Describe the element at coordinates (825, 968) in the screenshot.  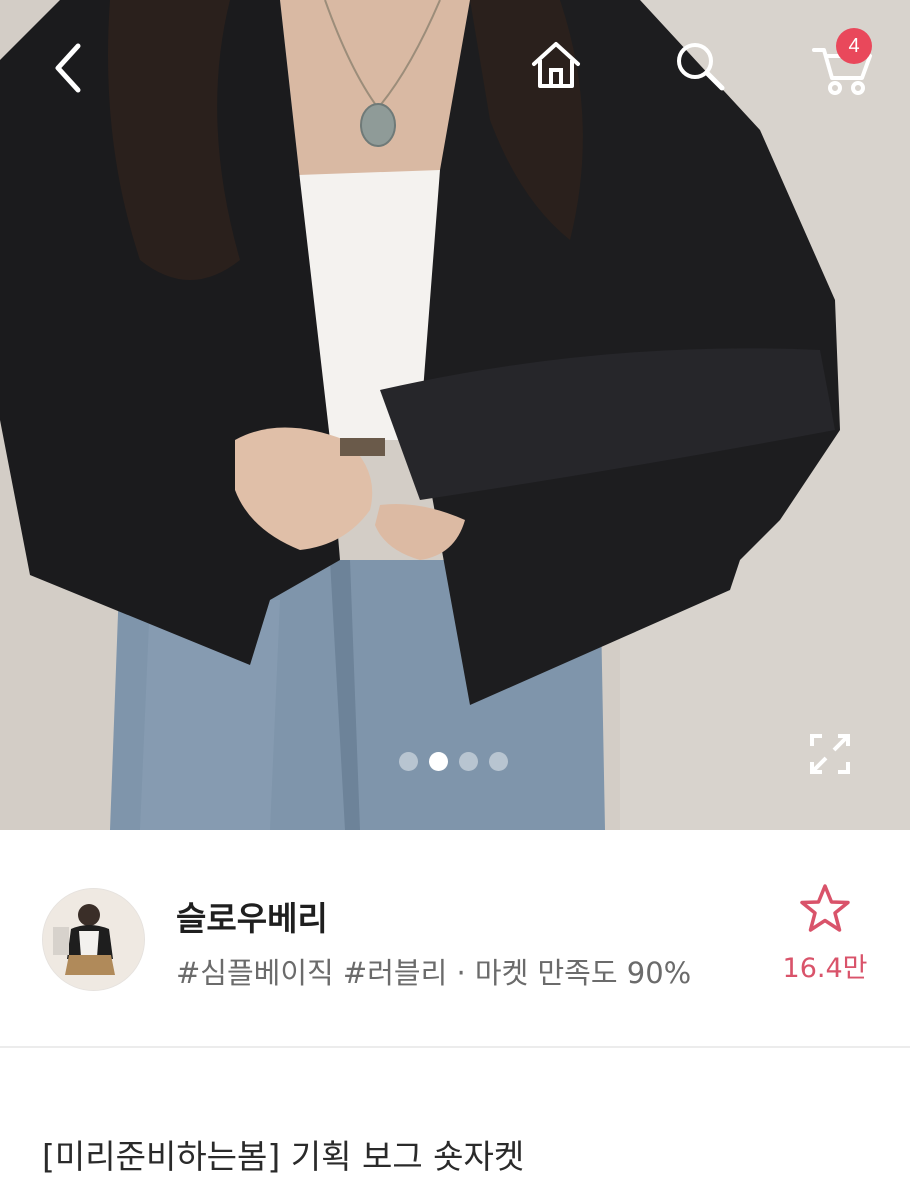
I see `favorite-count: 16.4만` at that location.